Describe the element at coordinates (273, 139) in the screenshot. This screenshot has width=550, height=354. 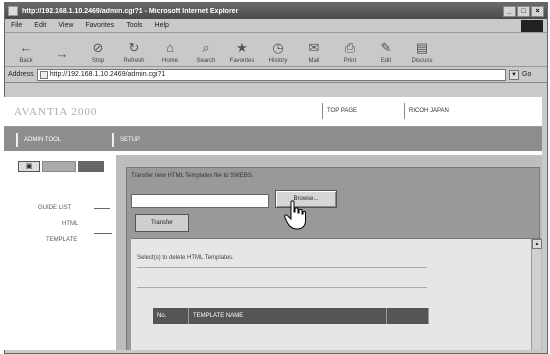
I see `tab-bar: ADMIN TOOL SETUP` at that location.